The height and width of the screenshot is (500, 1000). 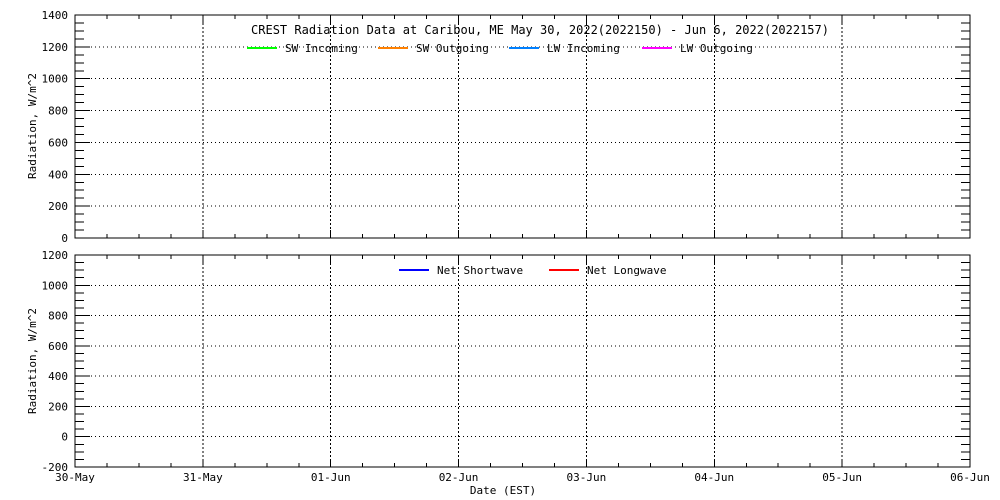 What do you see at coordinates (452, 48) in the screenshot?
I see `legend-label-sw-outgoing: SW Outgoing` at bounding box center [452, 48].